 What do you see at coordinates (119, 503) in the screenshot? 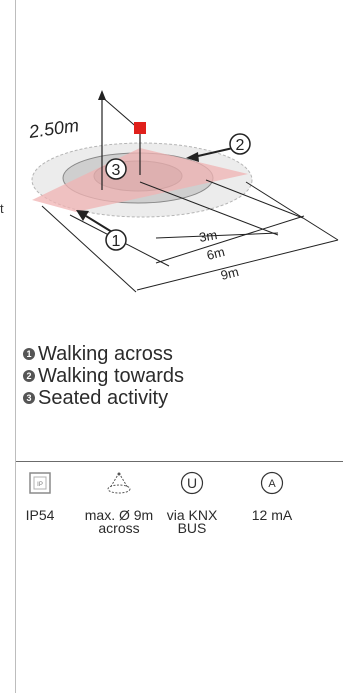
I see `spec-detection-range: max. Ø 9m across` at bounding box center [119, 503].